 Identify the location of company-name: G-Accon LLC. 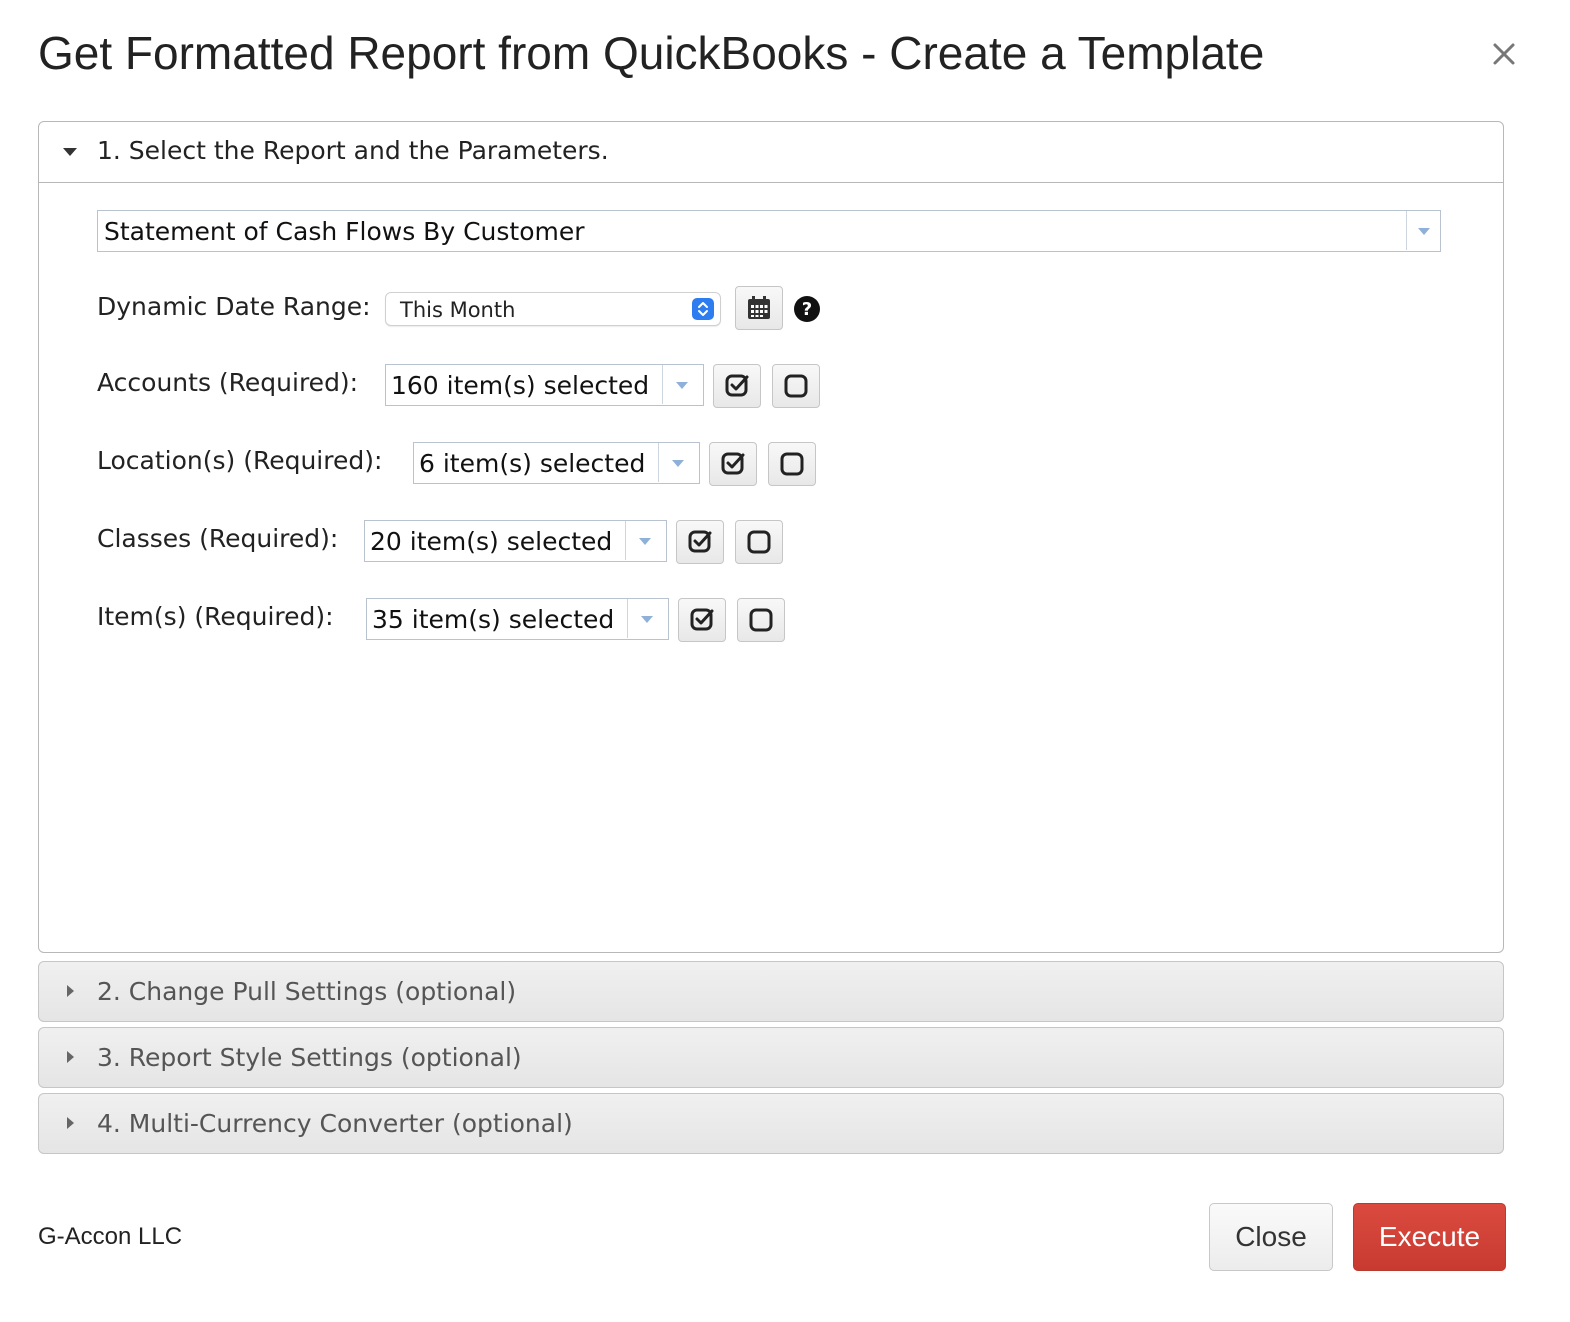
(110, 1236).